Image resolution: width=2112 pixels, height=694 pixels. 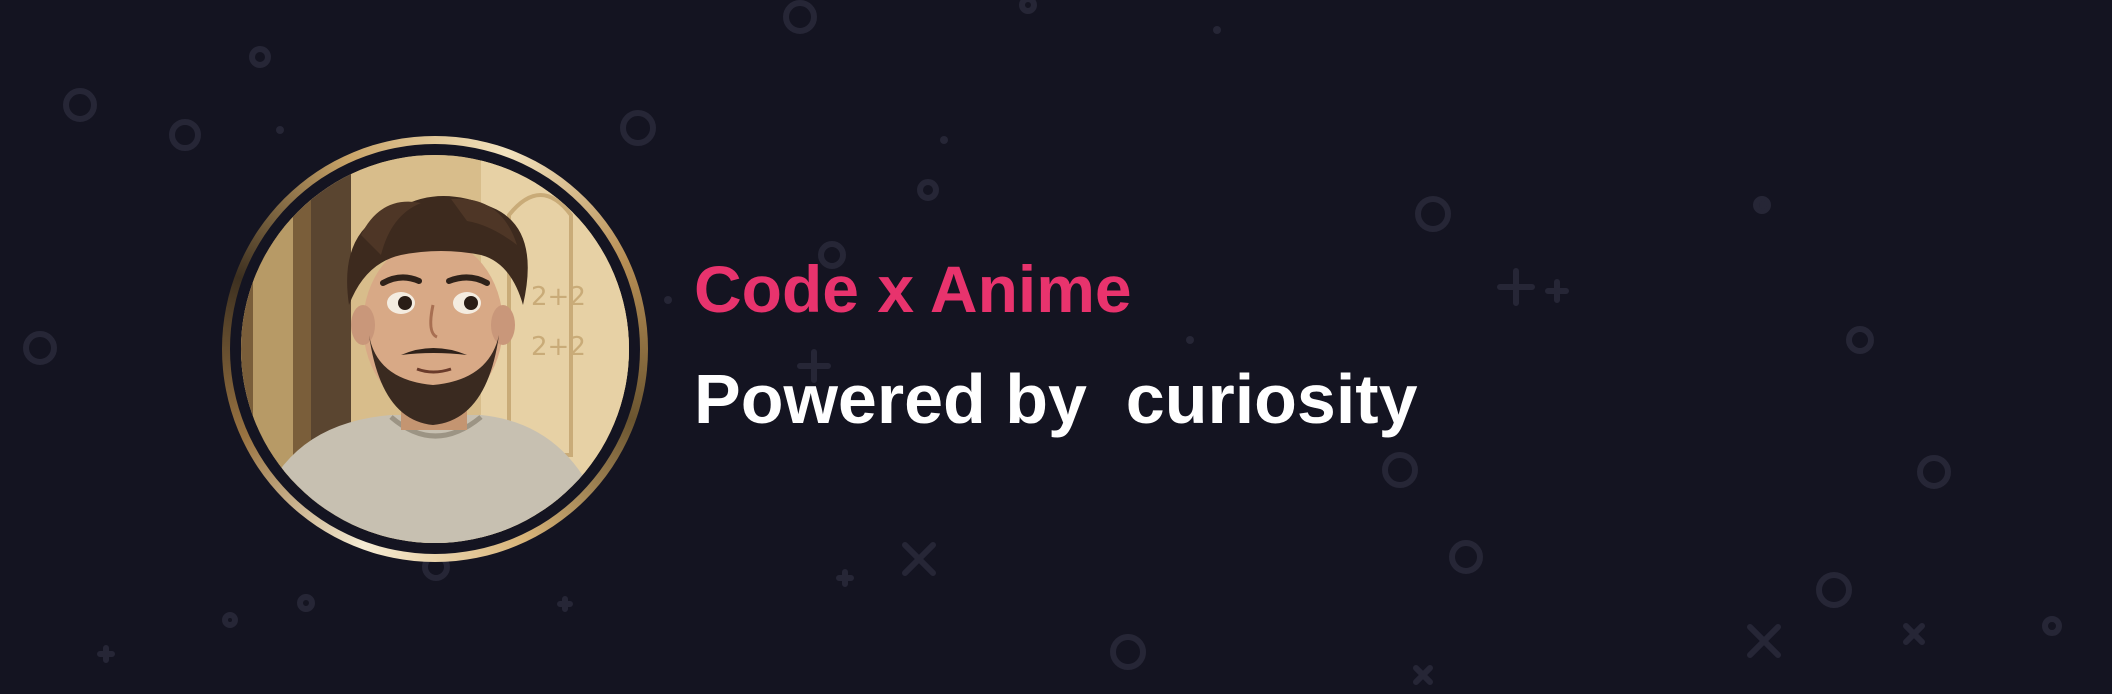 I want to click on anime-portrait-avatar: 2+2 2+2, so click(x=435, y=349).